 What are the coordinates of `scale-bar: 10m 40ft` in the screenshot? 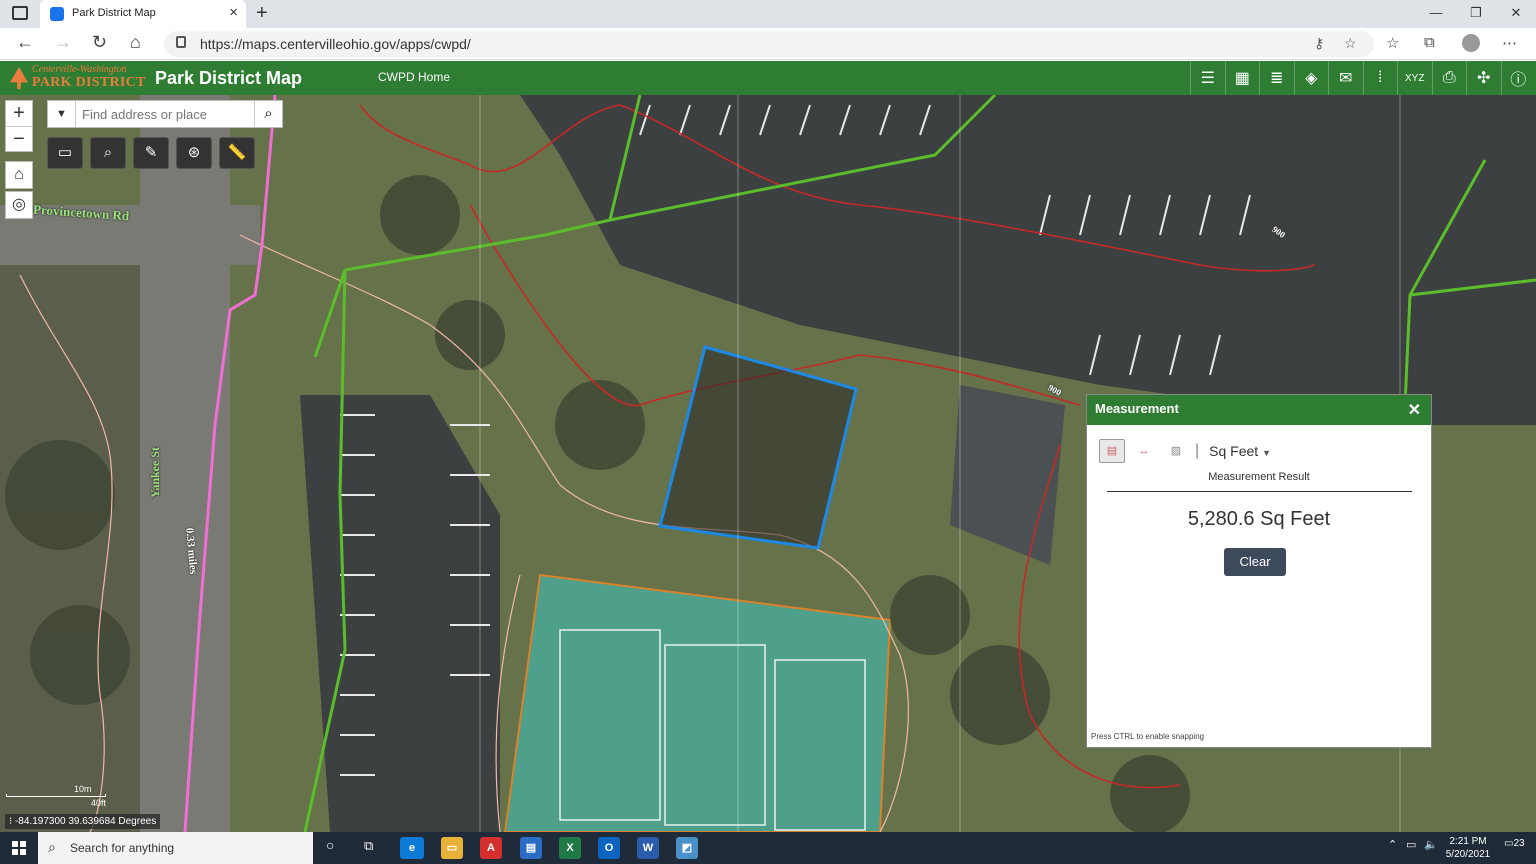 It's located at (56, 797).